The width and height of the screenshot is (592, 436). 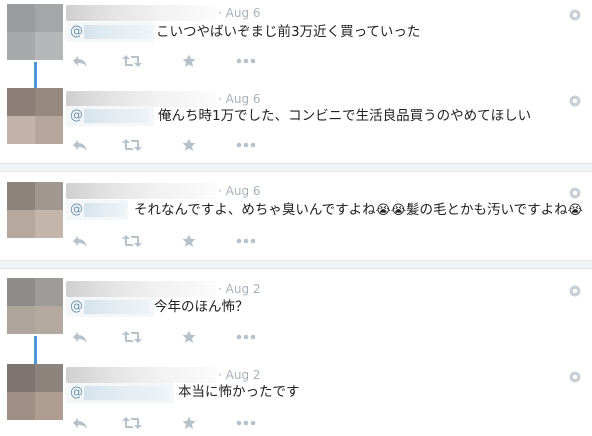 I want to click on tweet-text: 俺んち時1万でした、コンビニで生活良品買うのやめてほしい, so click(x=345, y=116).